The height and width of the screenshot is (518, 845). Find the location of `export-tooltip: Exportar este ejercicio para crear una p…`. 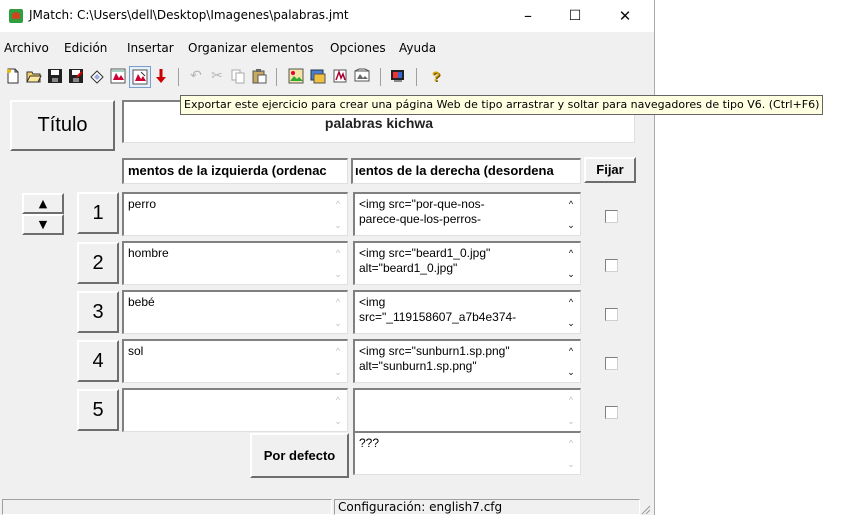

export-tooltip: Exportar este ejercicio para crear una p… is located at coordinates (502, 105).